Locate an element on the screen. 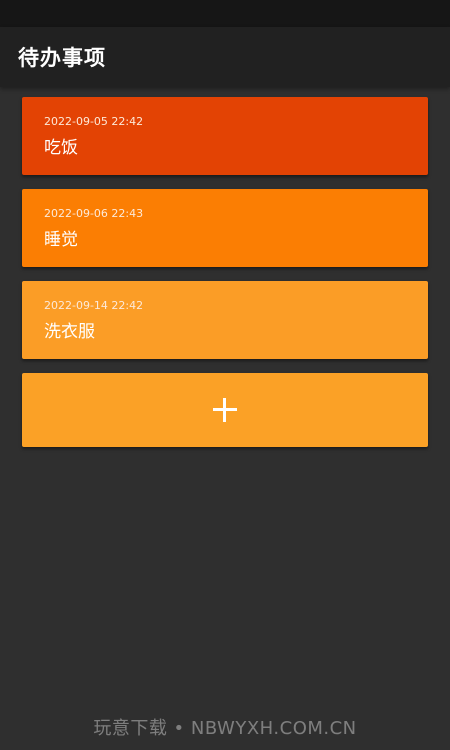 This screenshot has height=750, width=450. add-todo-button is located at coordinates (225, 410).